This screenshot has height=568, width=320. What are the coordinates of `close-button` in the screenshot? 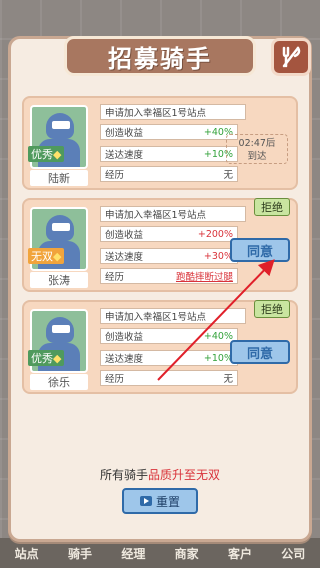 It's located at (291, 57).